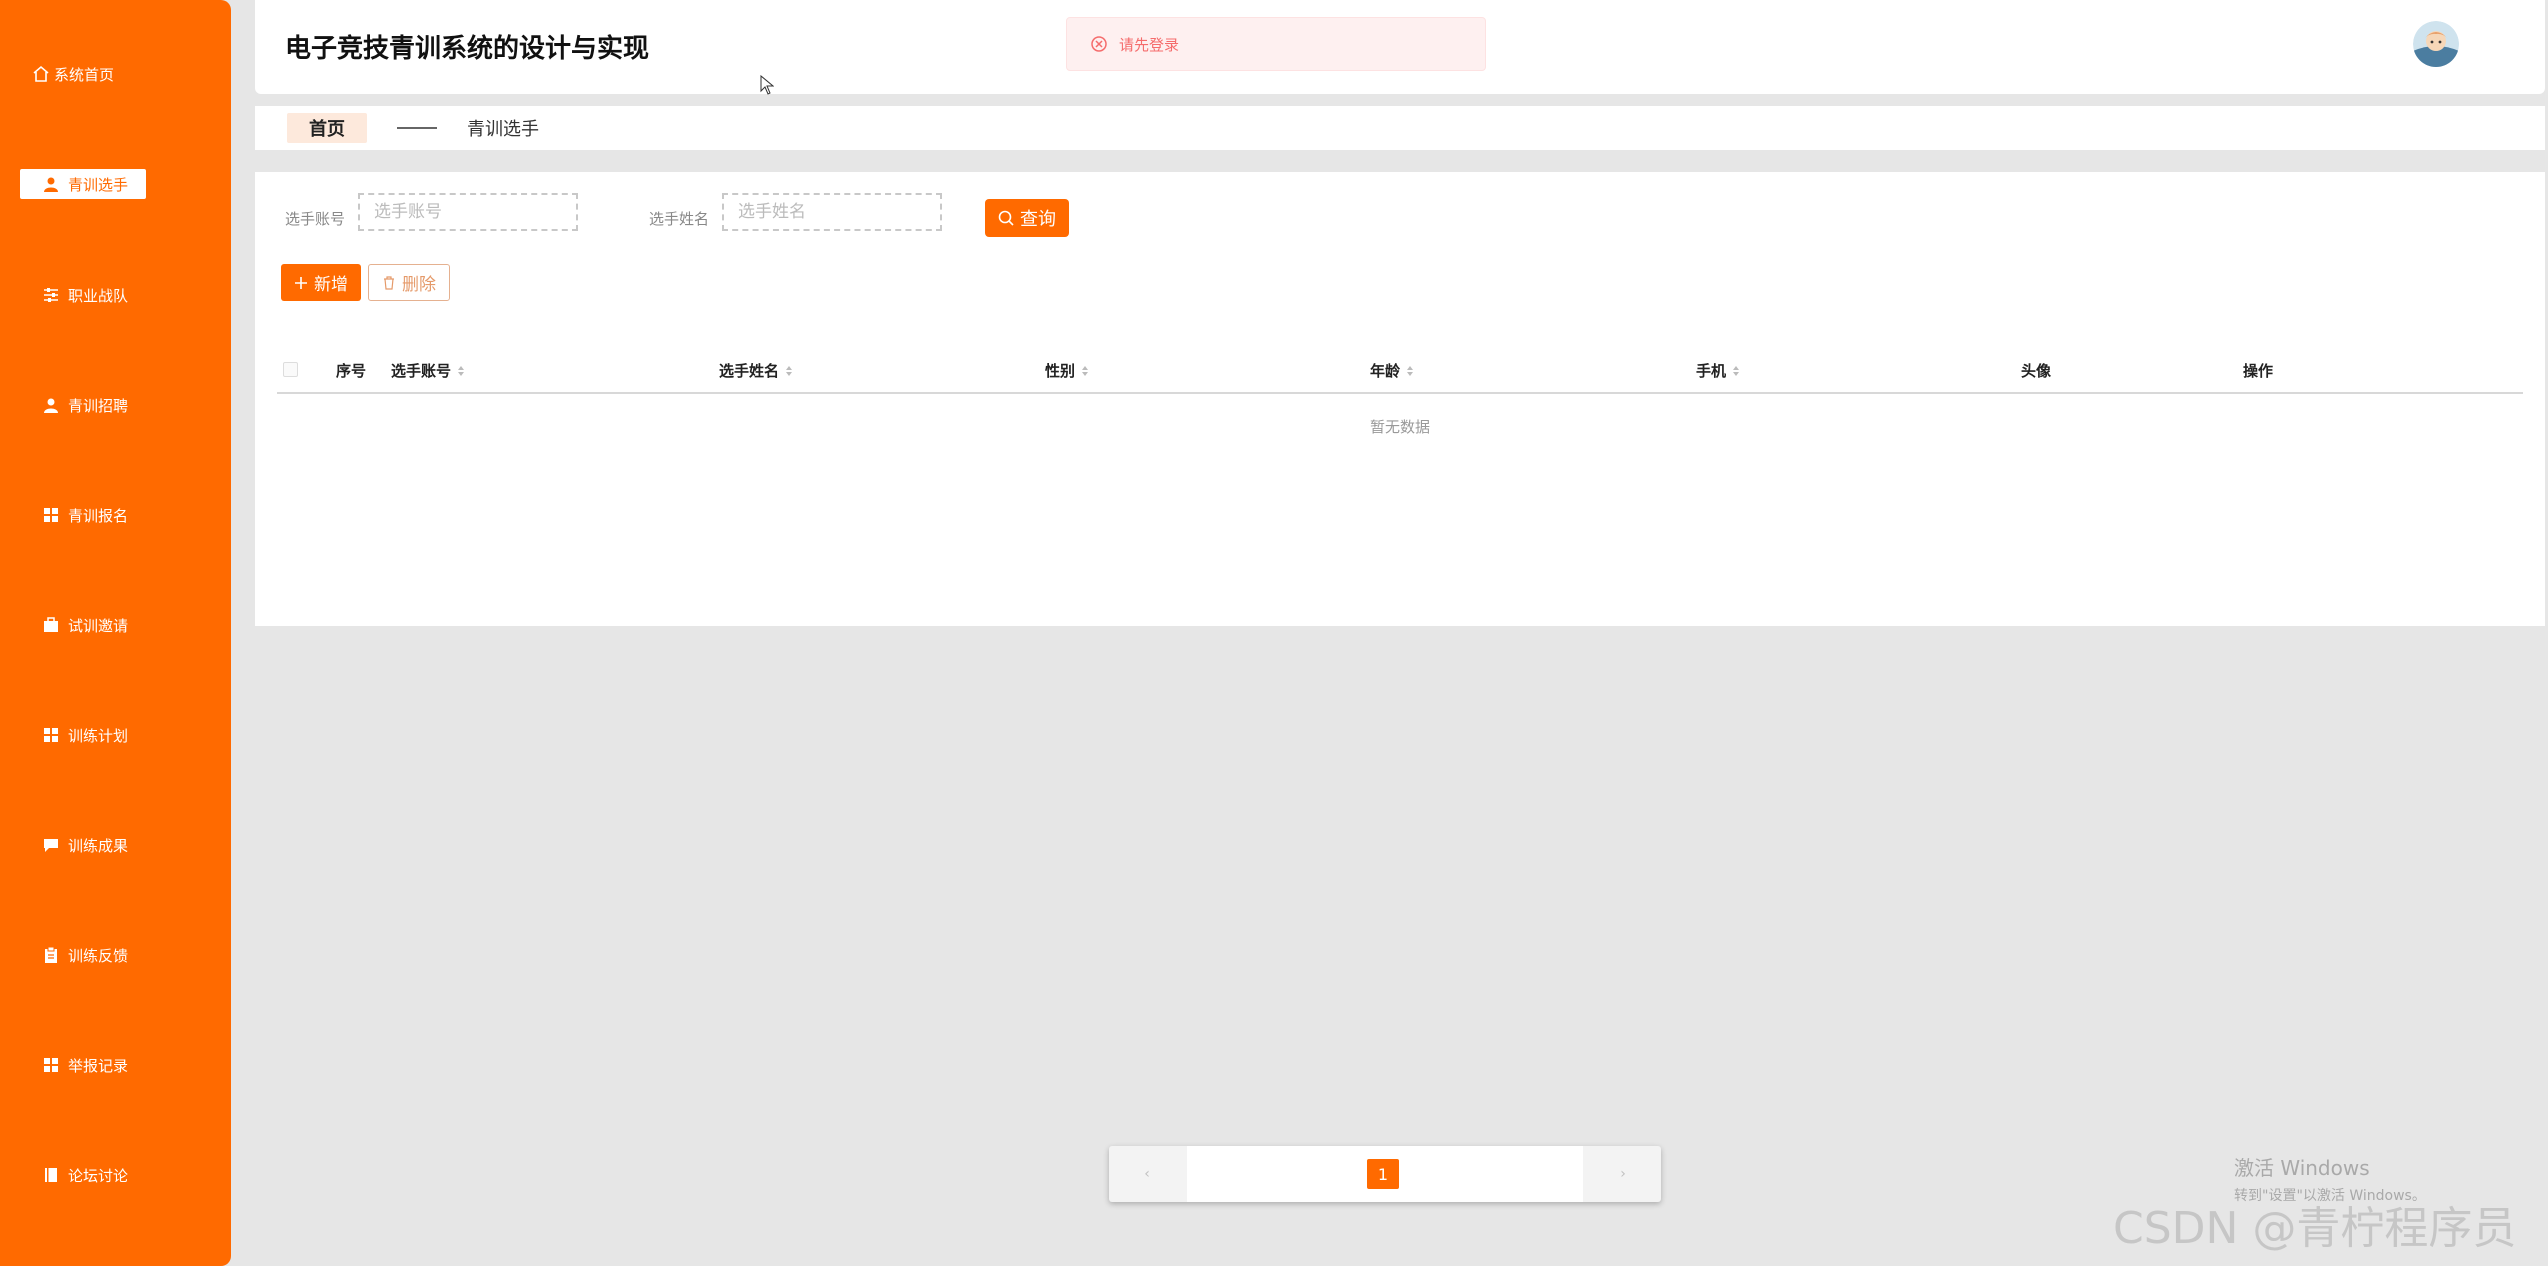 The width and height of the screenshot is (2548, 1266). What do you see at coordinates (51, 625) in the screenshot?
I see `briefcase-icon` at bounding box center [51, 625].